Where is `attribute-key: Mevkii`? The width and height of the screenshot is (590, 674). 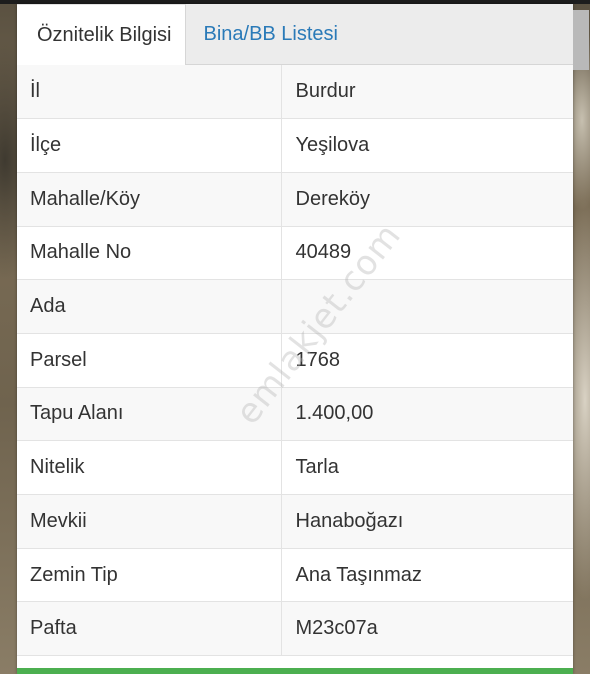
attribute-key: Mevkii is located at coordinates (149, 521).